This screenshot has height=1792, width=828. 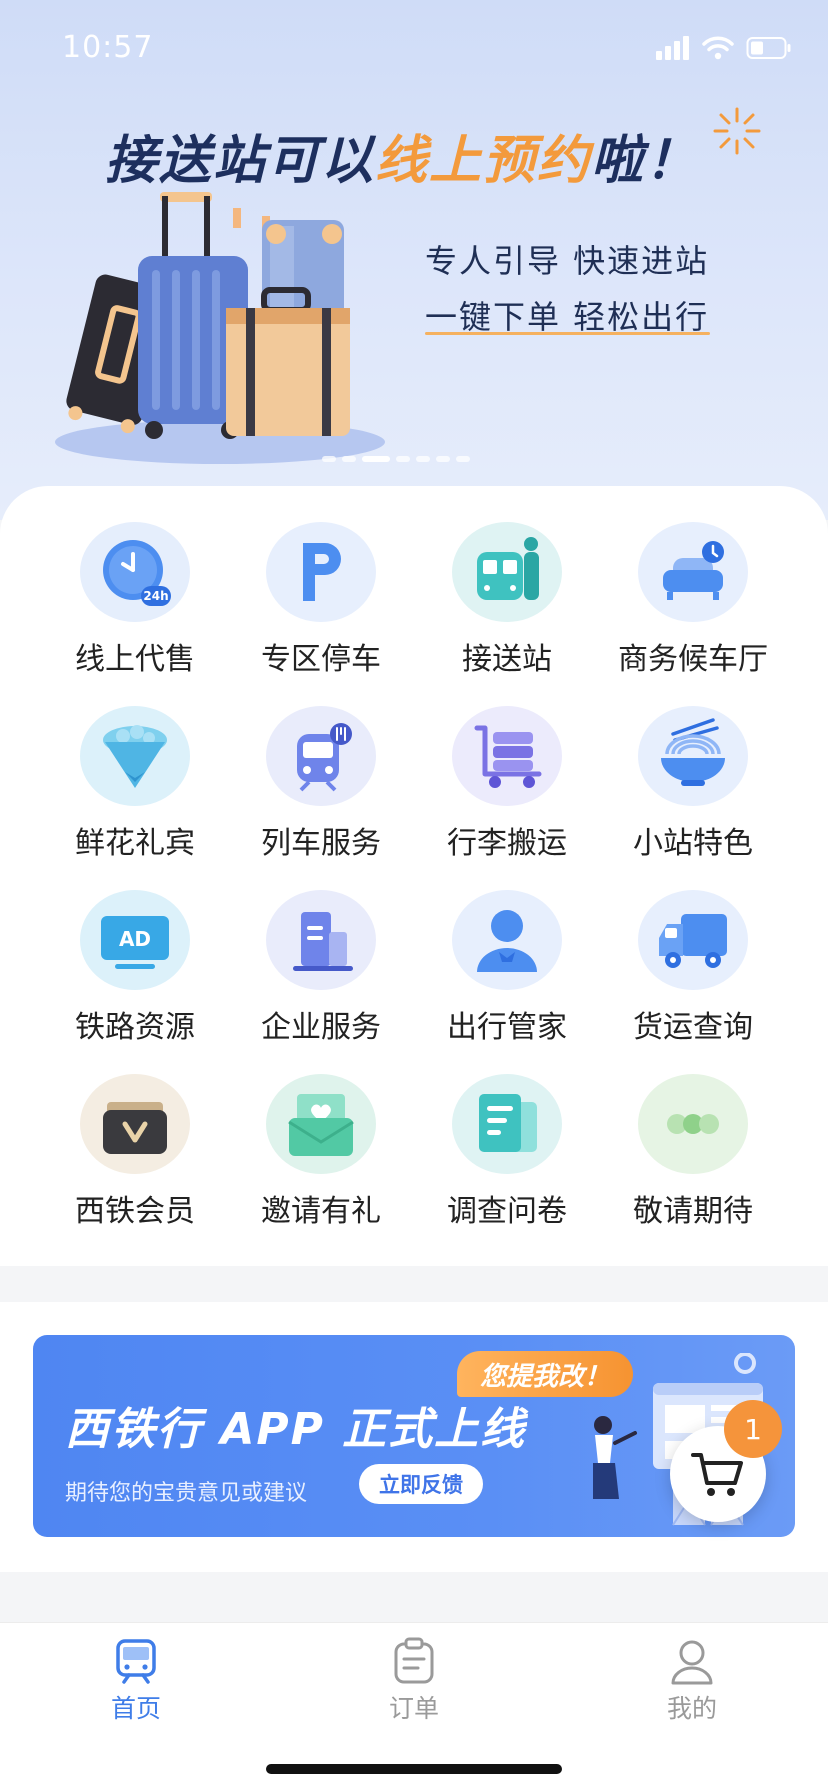 I want to click on service-membership: 西铁会员, so click(x=135, y=1152).